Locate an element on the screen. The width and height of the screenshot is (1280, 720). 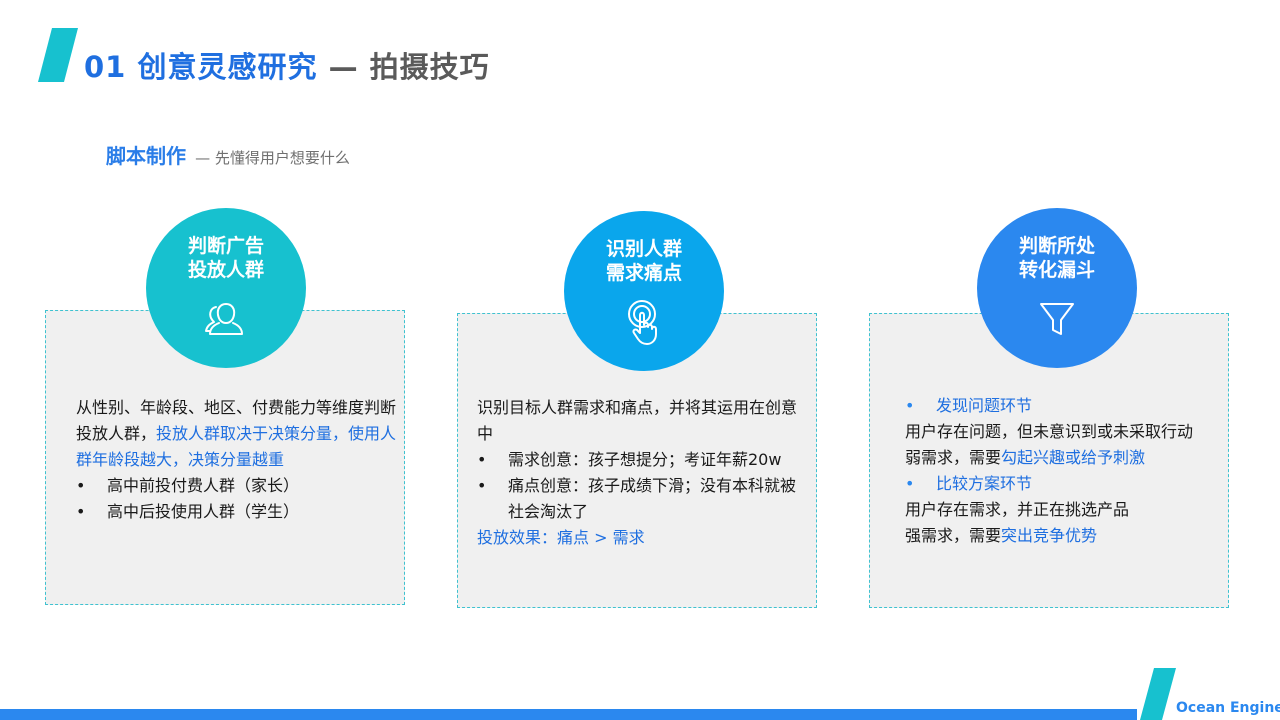
card-intro-text: 识别目标人群需求和痛点，并将其运用在创意中 is located at coordinates (637, 420).